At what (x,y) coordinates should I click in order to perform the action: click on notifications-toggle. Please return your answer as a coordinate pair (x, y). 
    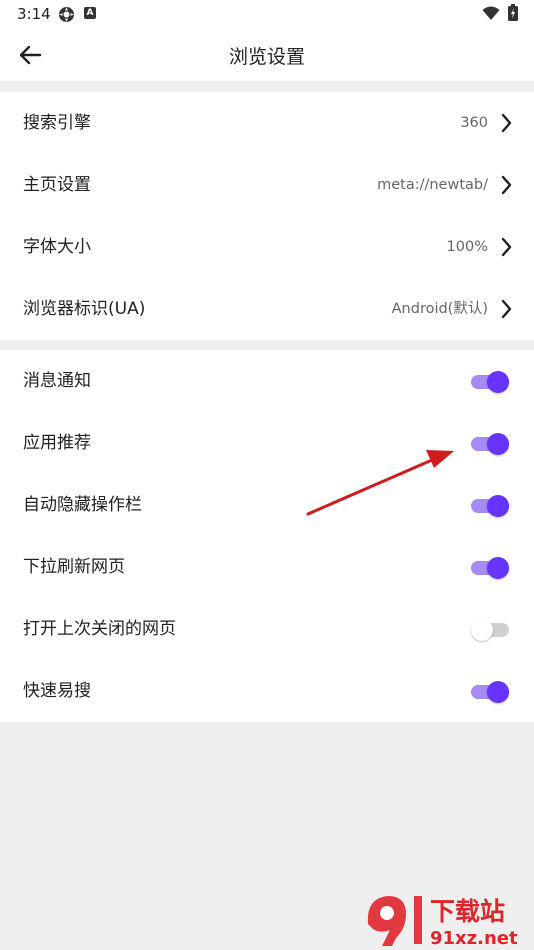
    Looking at the image, I should click on (490, 381).